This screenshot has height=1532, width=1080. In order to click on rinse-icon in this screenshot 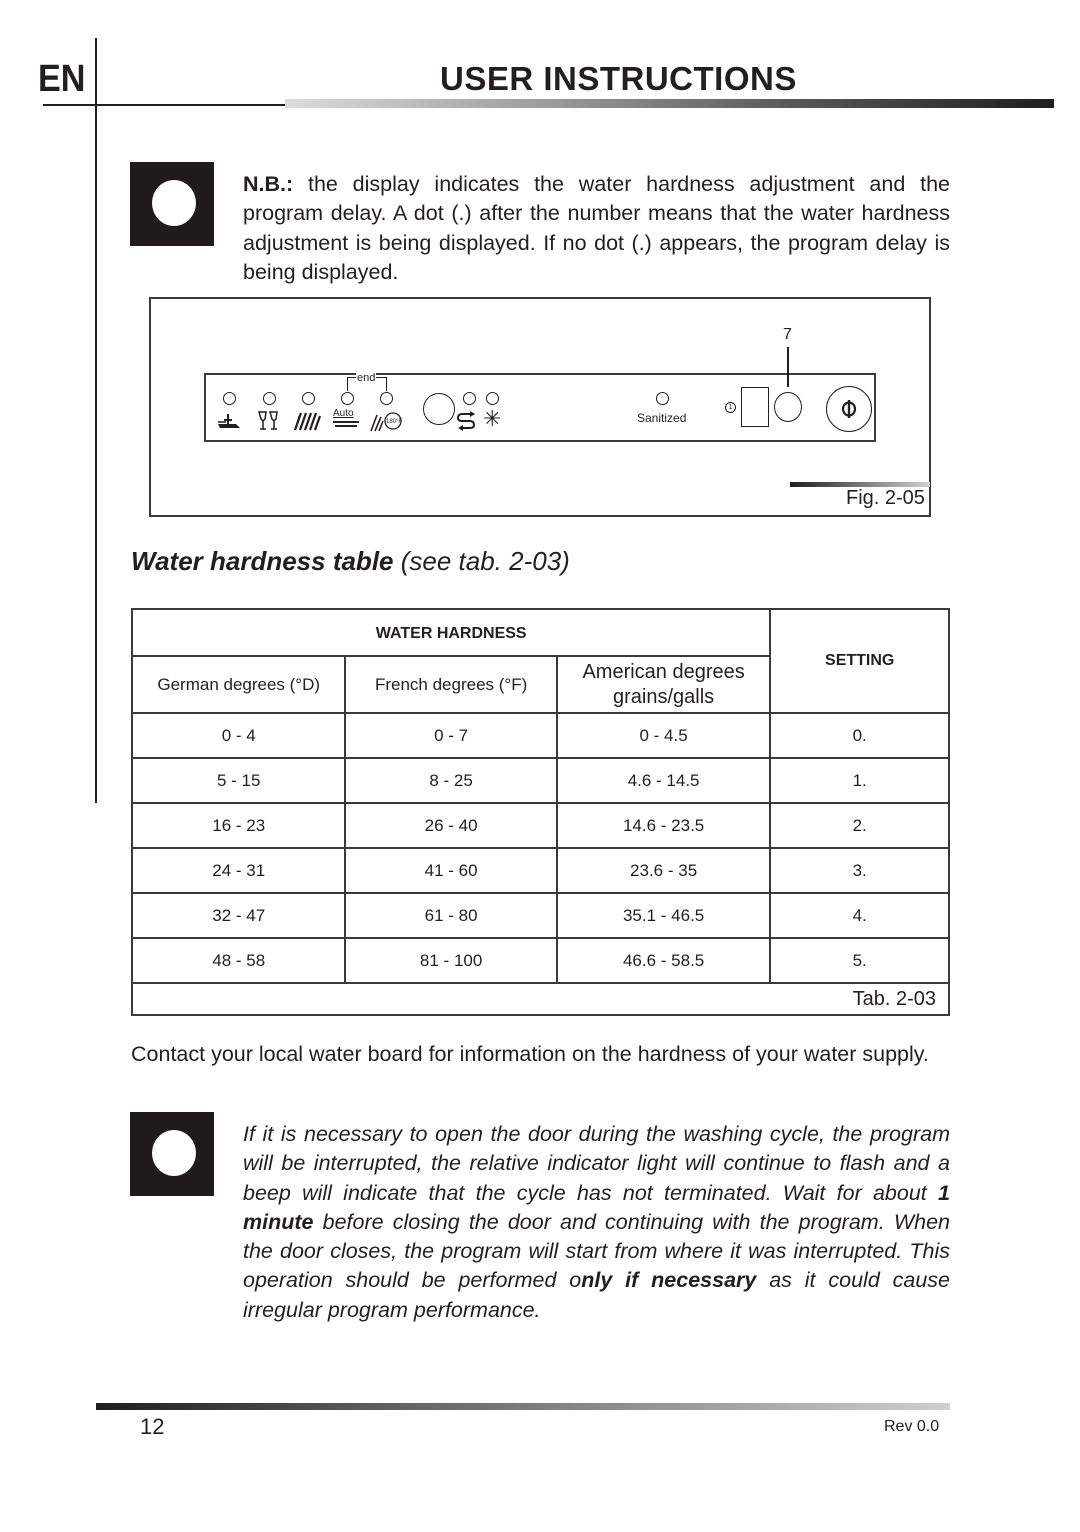, I will do `click(307, 423)`.